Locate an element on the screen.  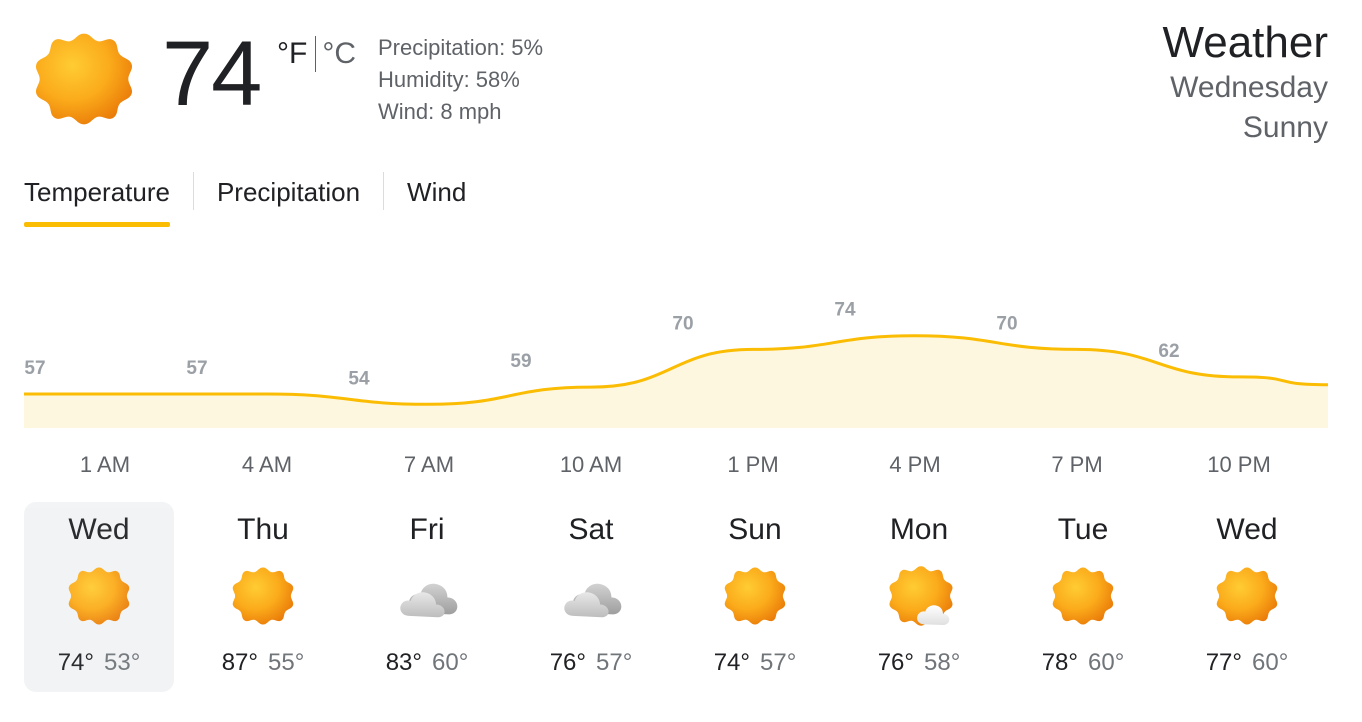
day-card: Fri 83° 60° is located at coordinates (427, 597).